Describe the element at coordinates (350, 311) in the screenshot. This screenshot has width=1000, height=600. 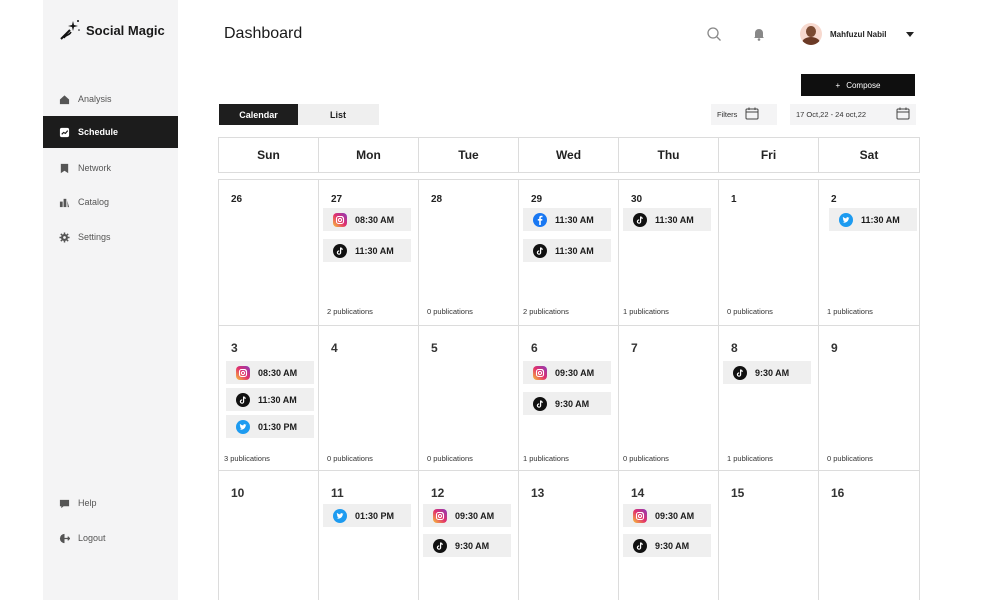
I see `publication-count: 2 publications` at that location.